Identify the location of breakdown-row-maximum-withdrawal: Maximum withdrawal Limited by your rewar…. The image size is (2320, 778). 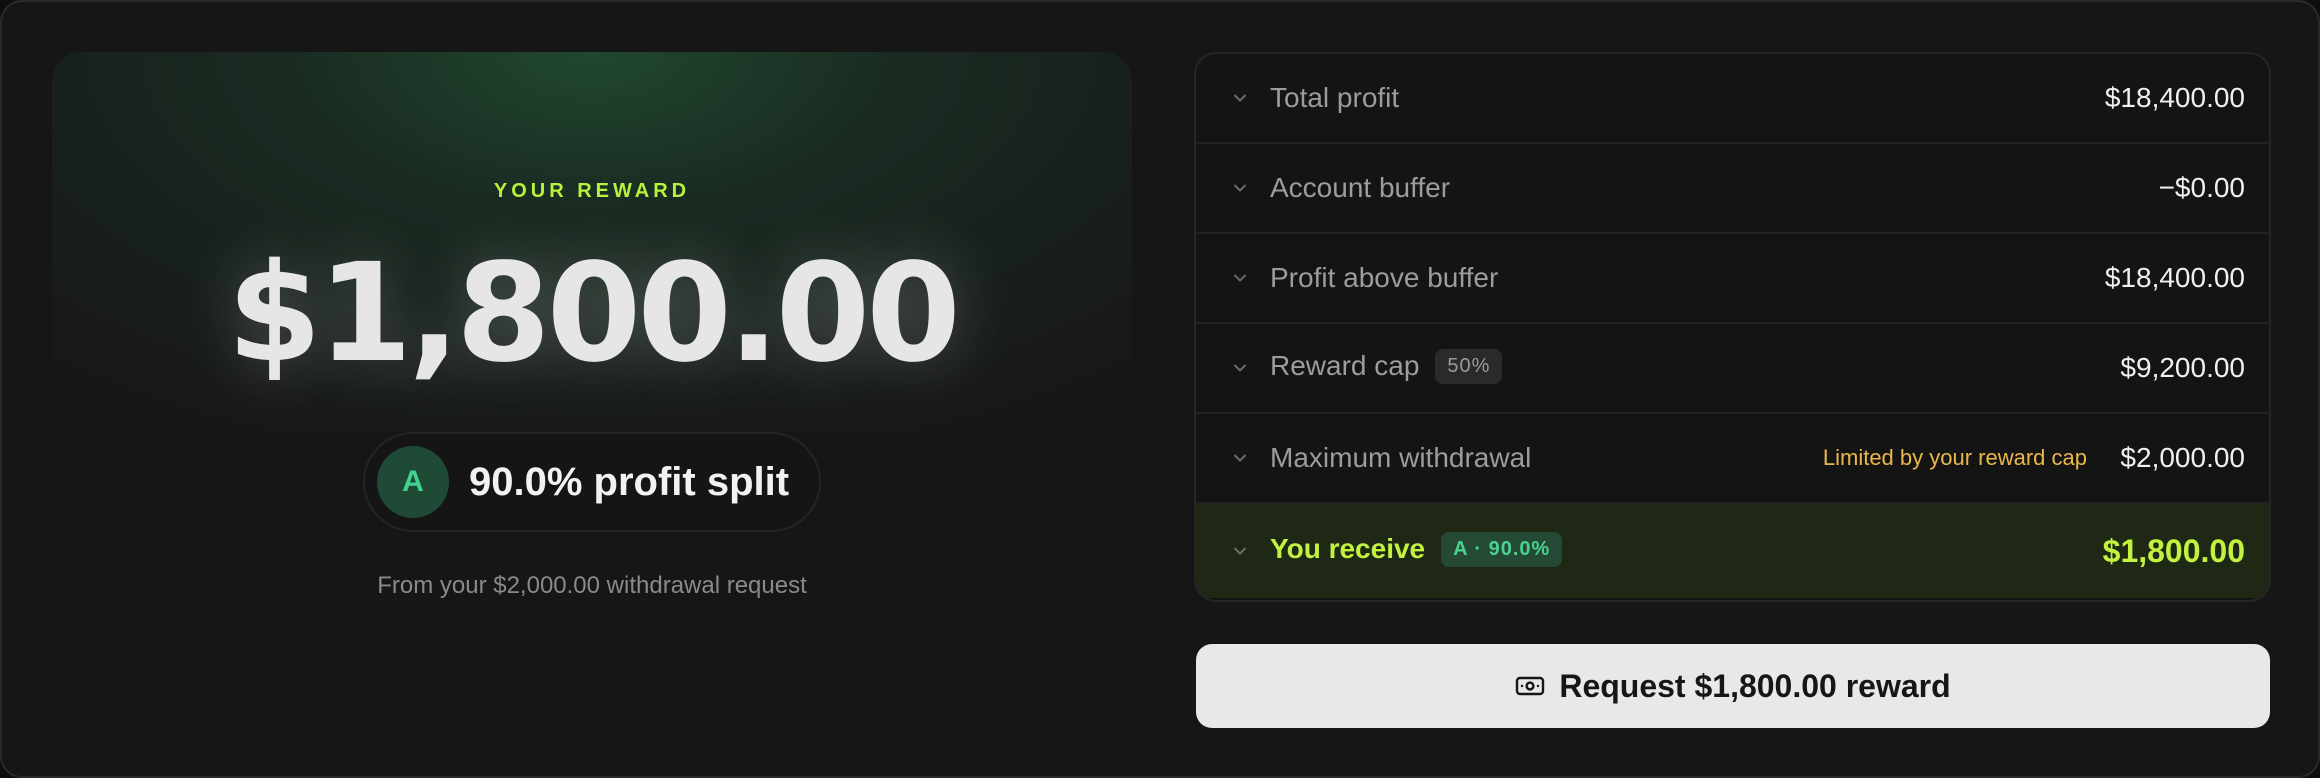
(1732, 459).